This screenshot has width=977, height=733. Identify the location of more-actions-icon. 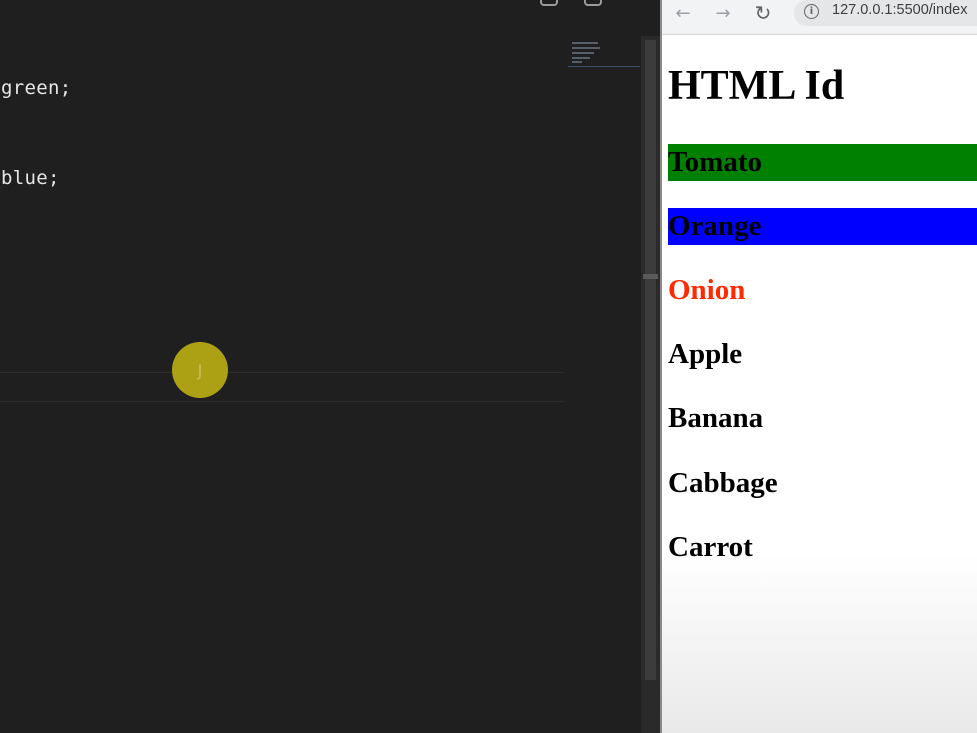
(593, 3).